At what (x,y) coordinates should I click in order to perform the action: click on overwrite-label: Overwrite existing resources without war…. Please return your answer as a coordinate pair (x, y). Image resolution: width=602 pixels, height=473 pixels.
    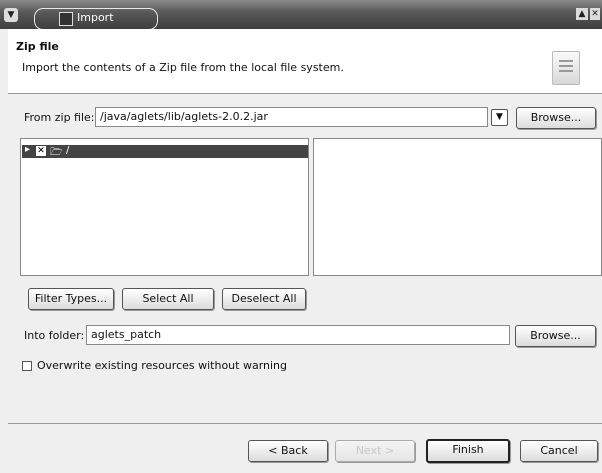
    Looking at the image, I should click on (162, 365).